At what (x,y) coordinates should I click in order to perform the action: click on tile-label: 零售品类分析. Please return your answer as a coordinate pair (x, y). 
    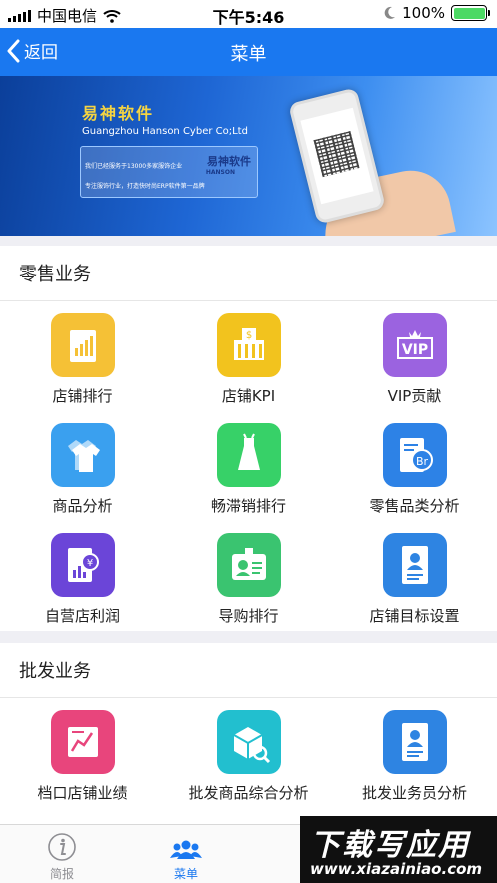
    Looking at the image, I should click on (414, 506).